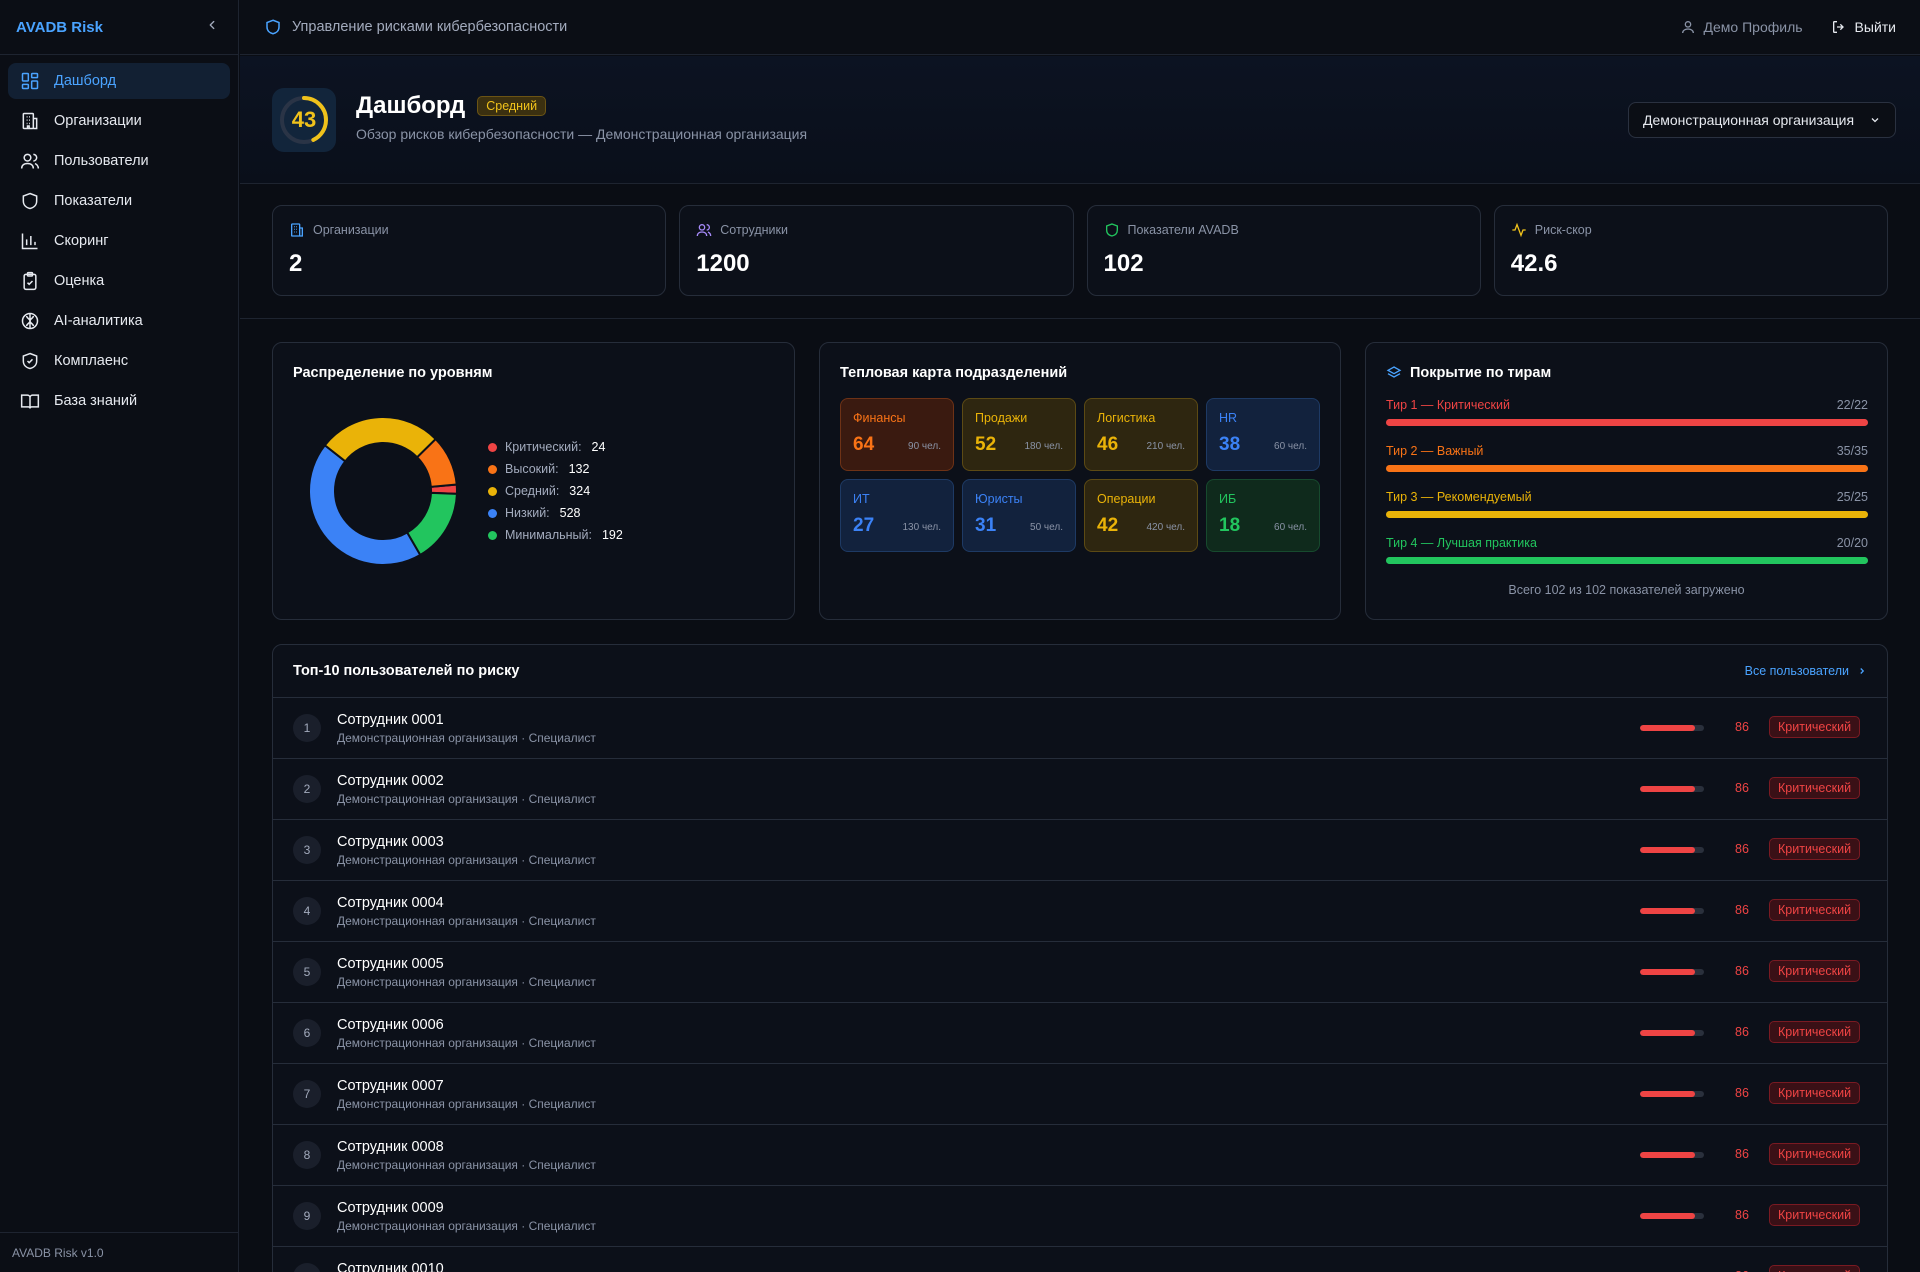  Describe the element at coordinates (119, 241) in the screenshot. I see `sidebar-item-scoring: Скоринг` at that location.